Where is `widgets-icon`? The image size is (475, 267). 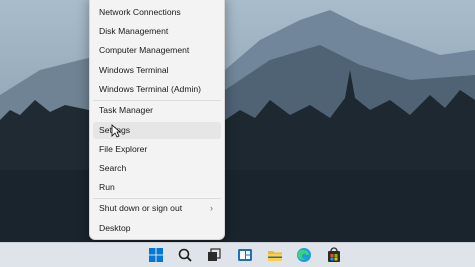
widgets-icon is located at coordinates (245, 255).